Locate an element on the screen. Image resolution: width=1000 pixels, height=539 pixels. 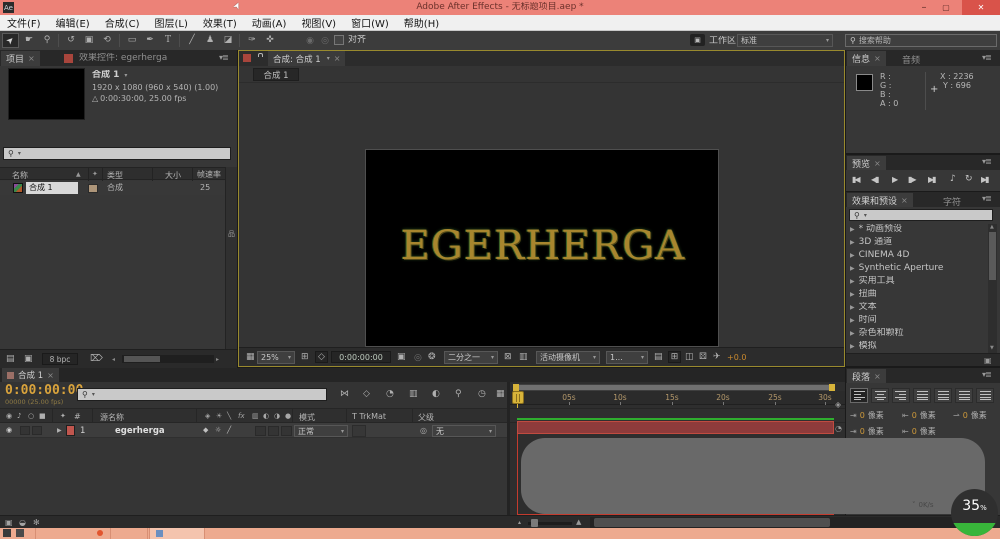
toggle-graph-icon: ✻ is located at coordinates (36, 522).